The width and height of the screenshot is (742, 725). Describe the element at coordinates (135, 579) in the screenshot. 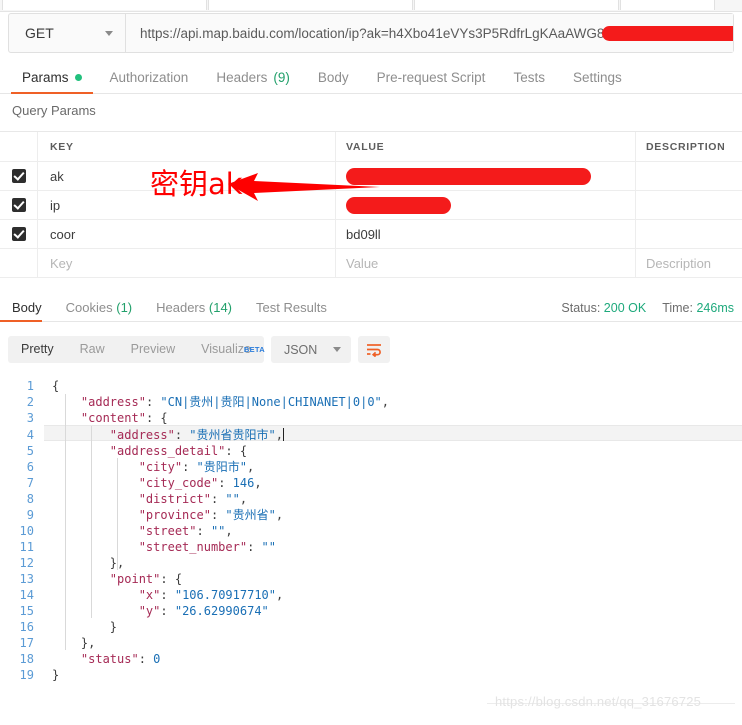

I see `code-token: "point"` at that location.